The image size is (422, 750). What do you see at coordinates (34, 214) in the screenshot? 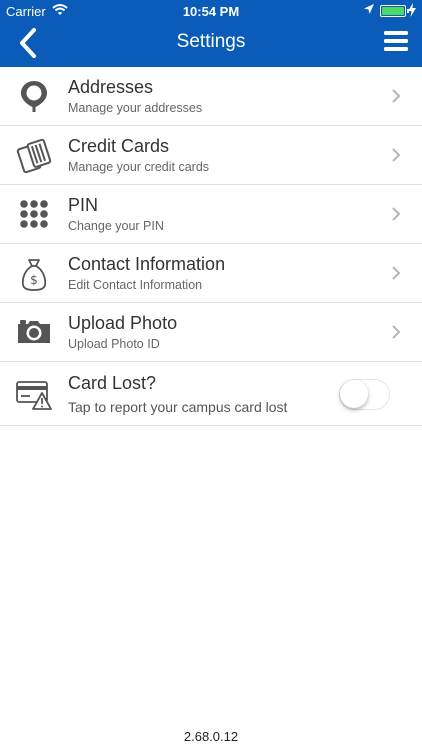
I see `pin-keypad-icon` at bounding box center [34, 214].